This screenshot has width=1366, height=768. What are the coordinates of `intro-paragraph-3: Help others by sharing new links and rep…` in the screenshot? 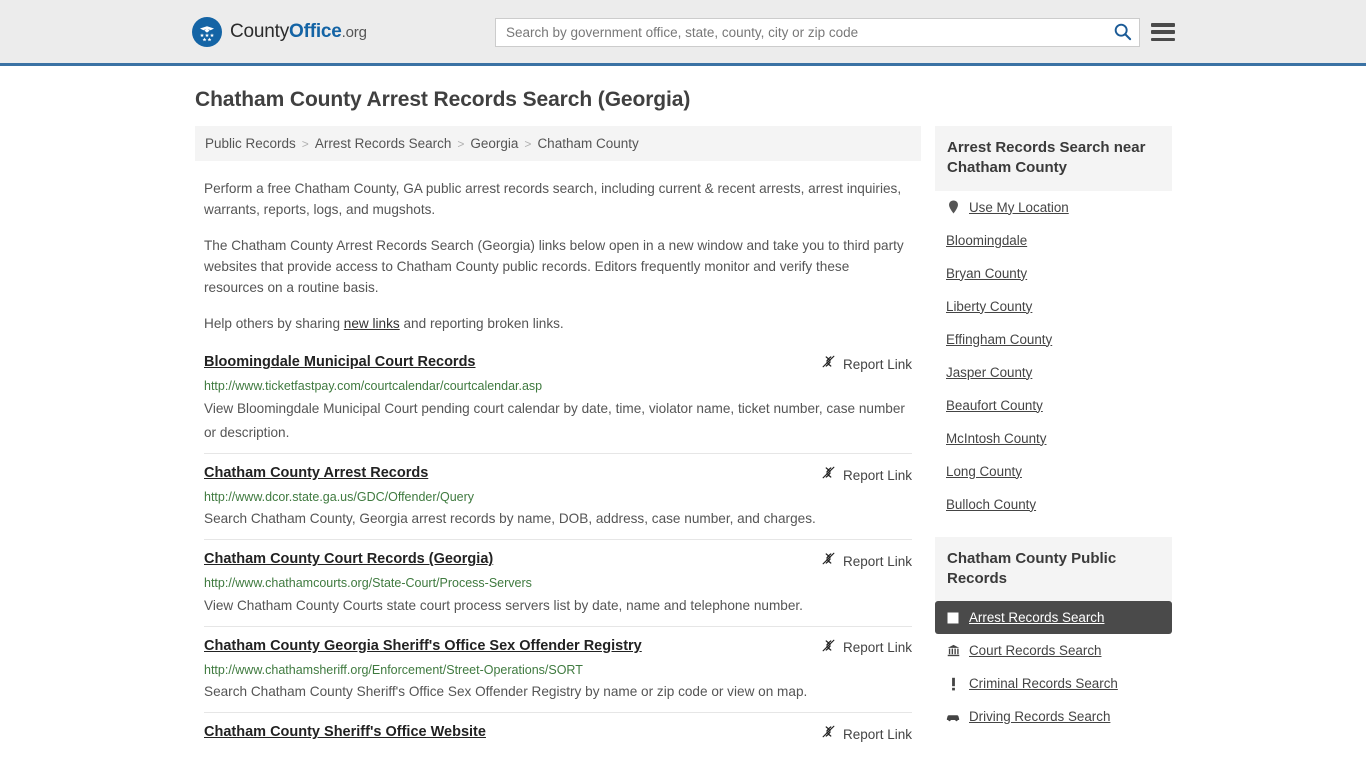 It's located at (558, 323).